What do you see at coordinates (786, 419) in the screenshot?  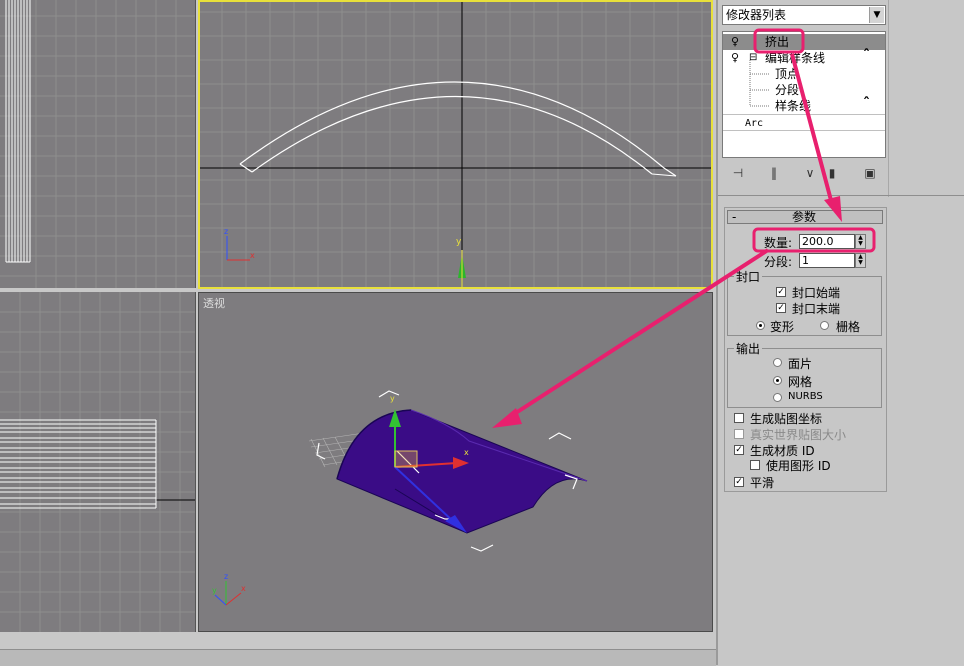 I see `gen-mapping-label: 生成贴图坐标` at bounding box center [786, 419].